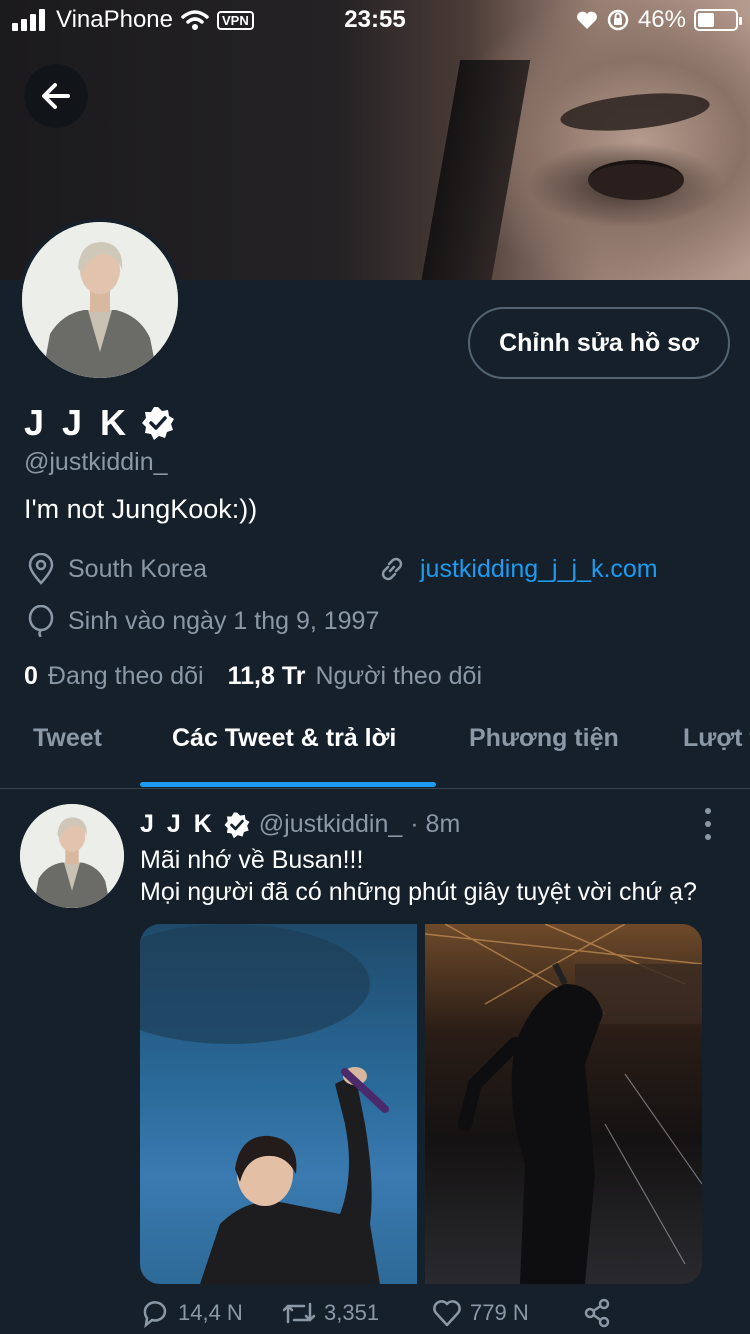 This screenshot has width=750, height=1334. I want to click on tabs-divider, so click(375, 788).